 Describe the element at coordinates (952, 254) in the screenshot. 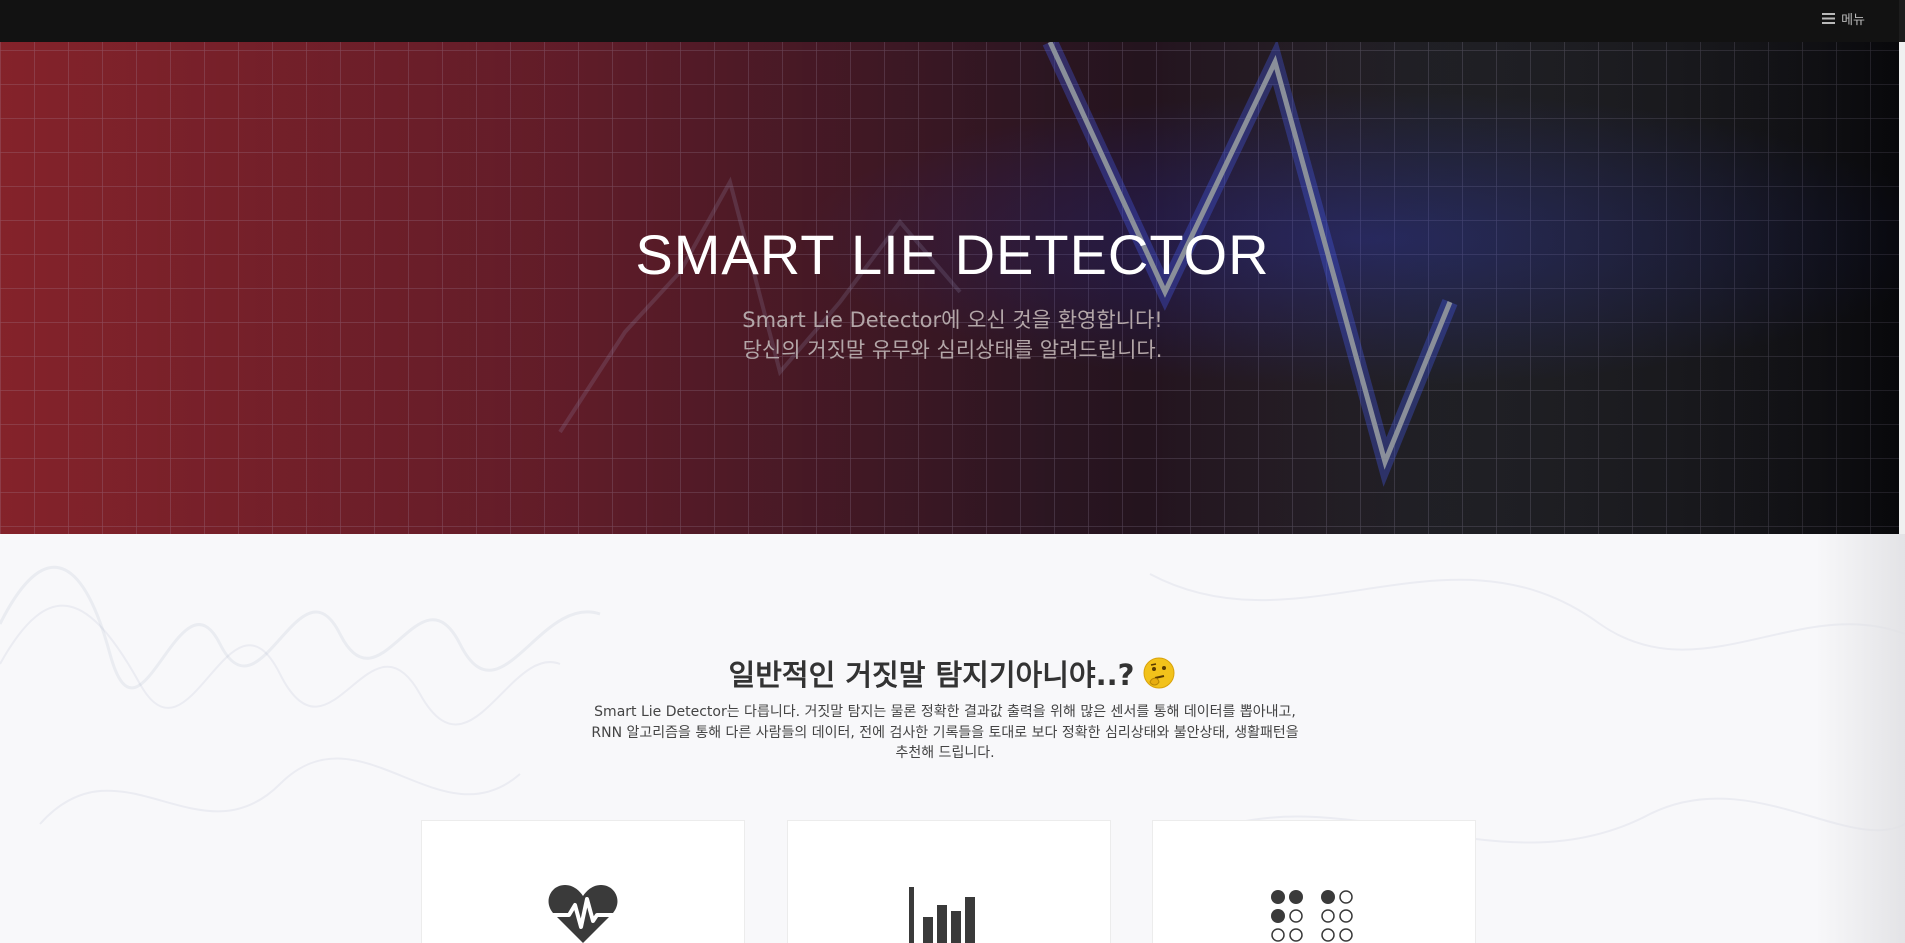

I see `hero-title: SMART LIE DETECTOR` at that location.